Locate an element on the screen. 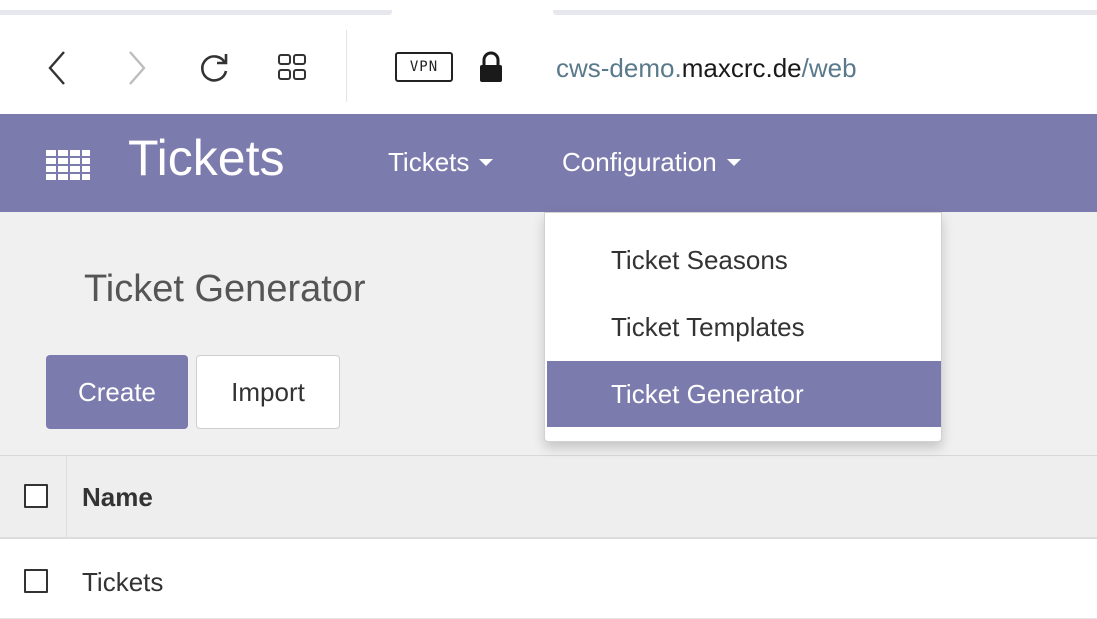 This screenshot has width=1097, height=619. url-host: maxcrc.de is located at coordinates (741, 68).